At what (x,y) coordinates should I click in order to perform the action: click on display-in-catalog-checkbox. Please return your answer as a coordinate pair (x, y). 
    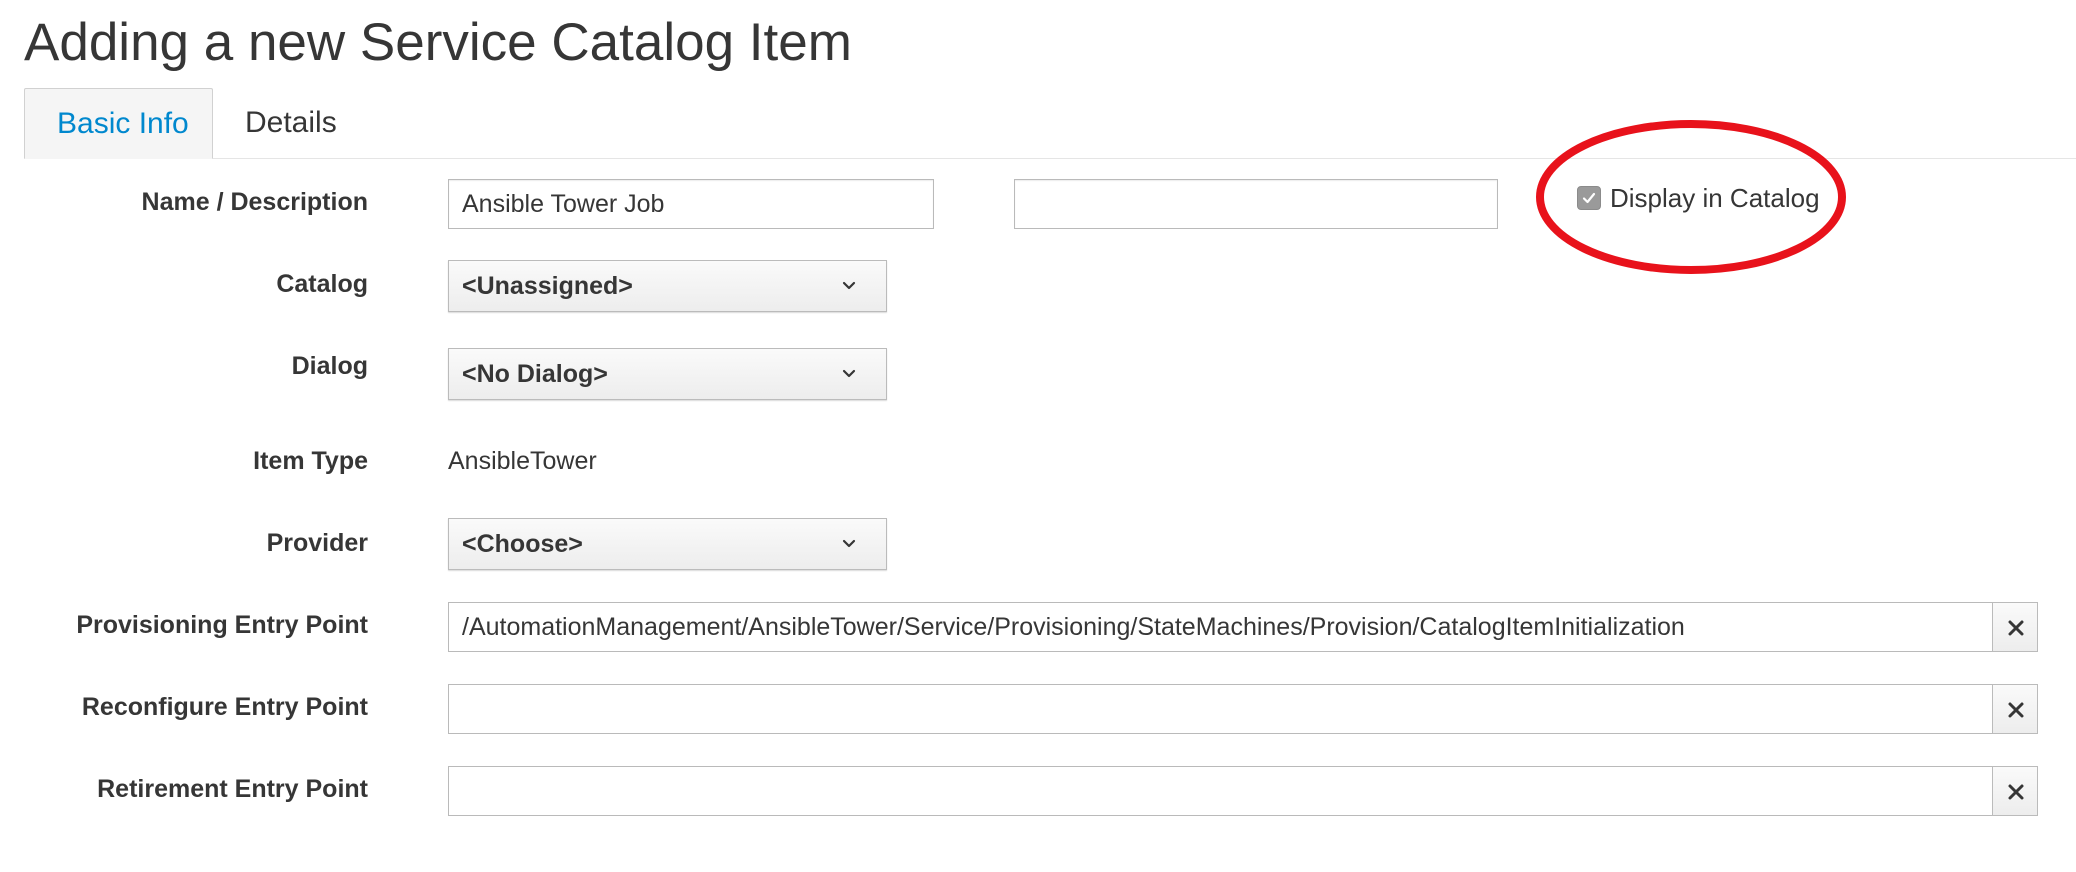
    Looking at the image, I should click on (1589, 198).